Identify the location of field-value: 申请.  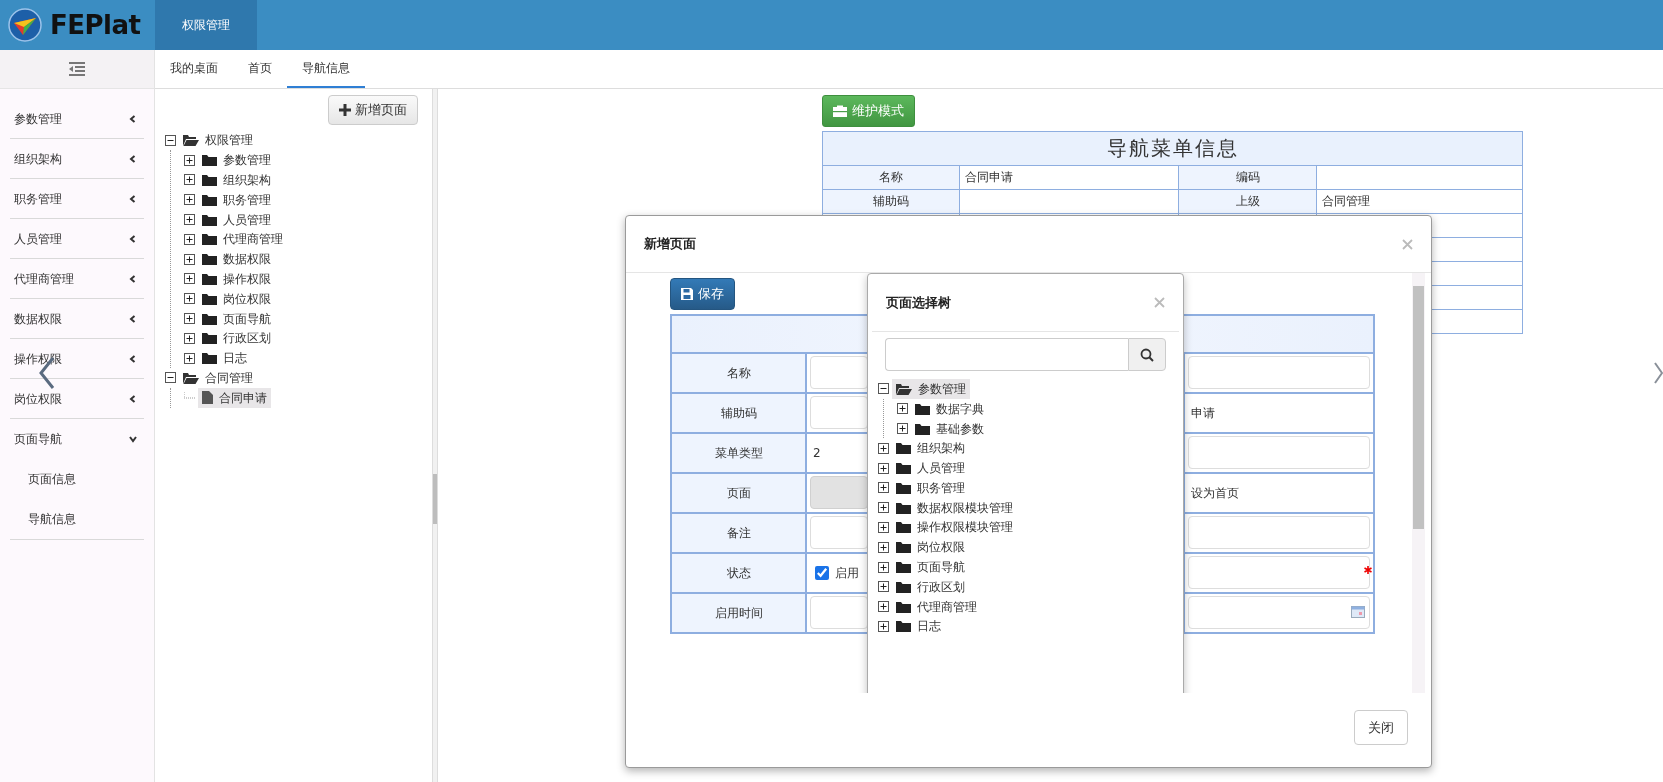
(1202, 412).